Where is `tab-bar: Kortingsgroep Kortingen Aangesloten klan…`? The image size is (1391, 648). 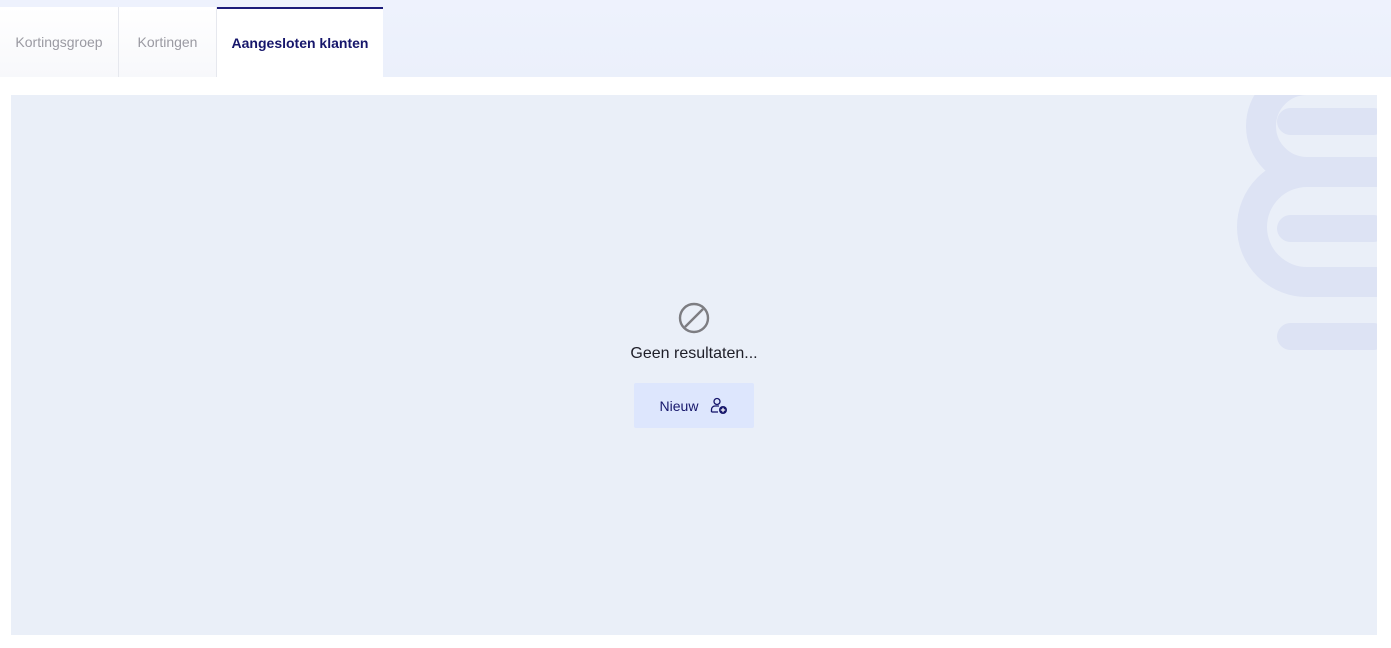 tab-bar: Kortingsgroep Kortingen Aangesloten klan… is located at coordinates (695, 38).